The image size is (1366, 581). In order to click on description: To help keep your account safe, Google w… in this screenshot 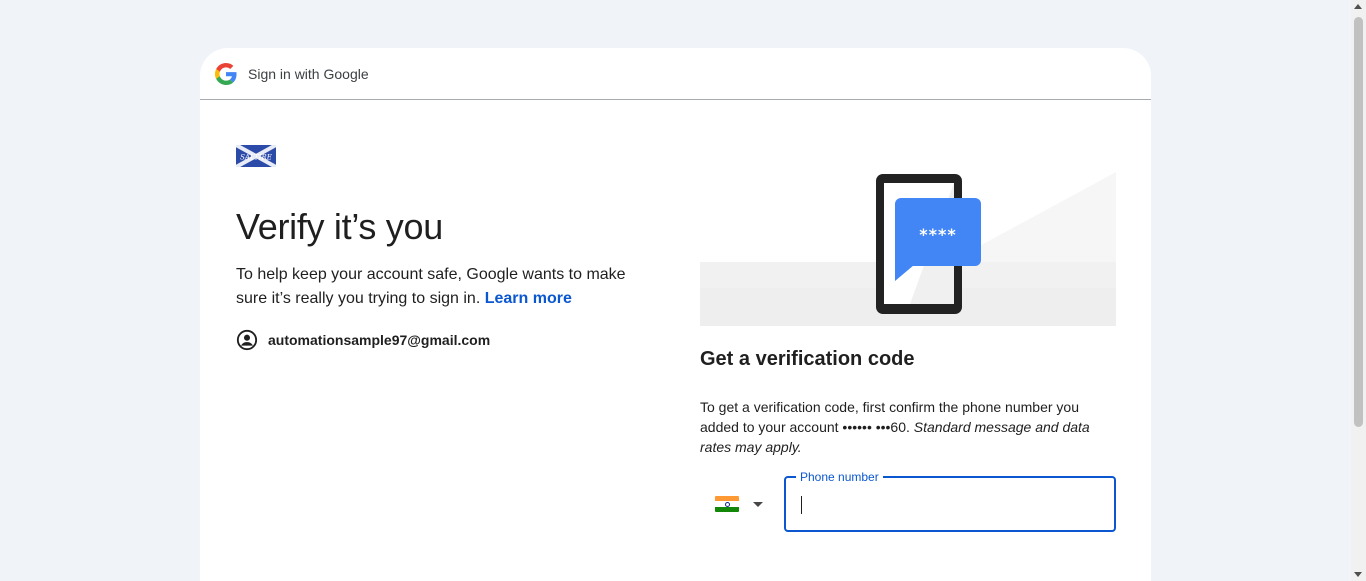, I will do `click(446, 287)`.